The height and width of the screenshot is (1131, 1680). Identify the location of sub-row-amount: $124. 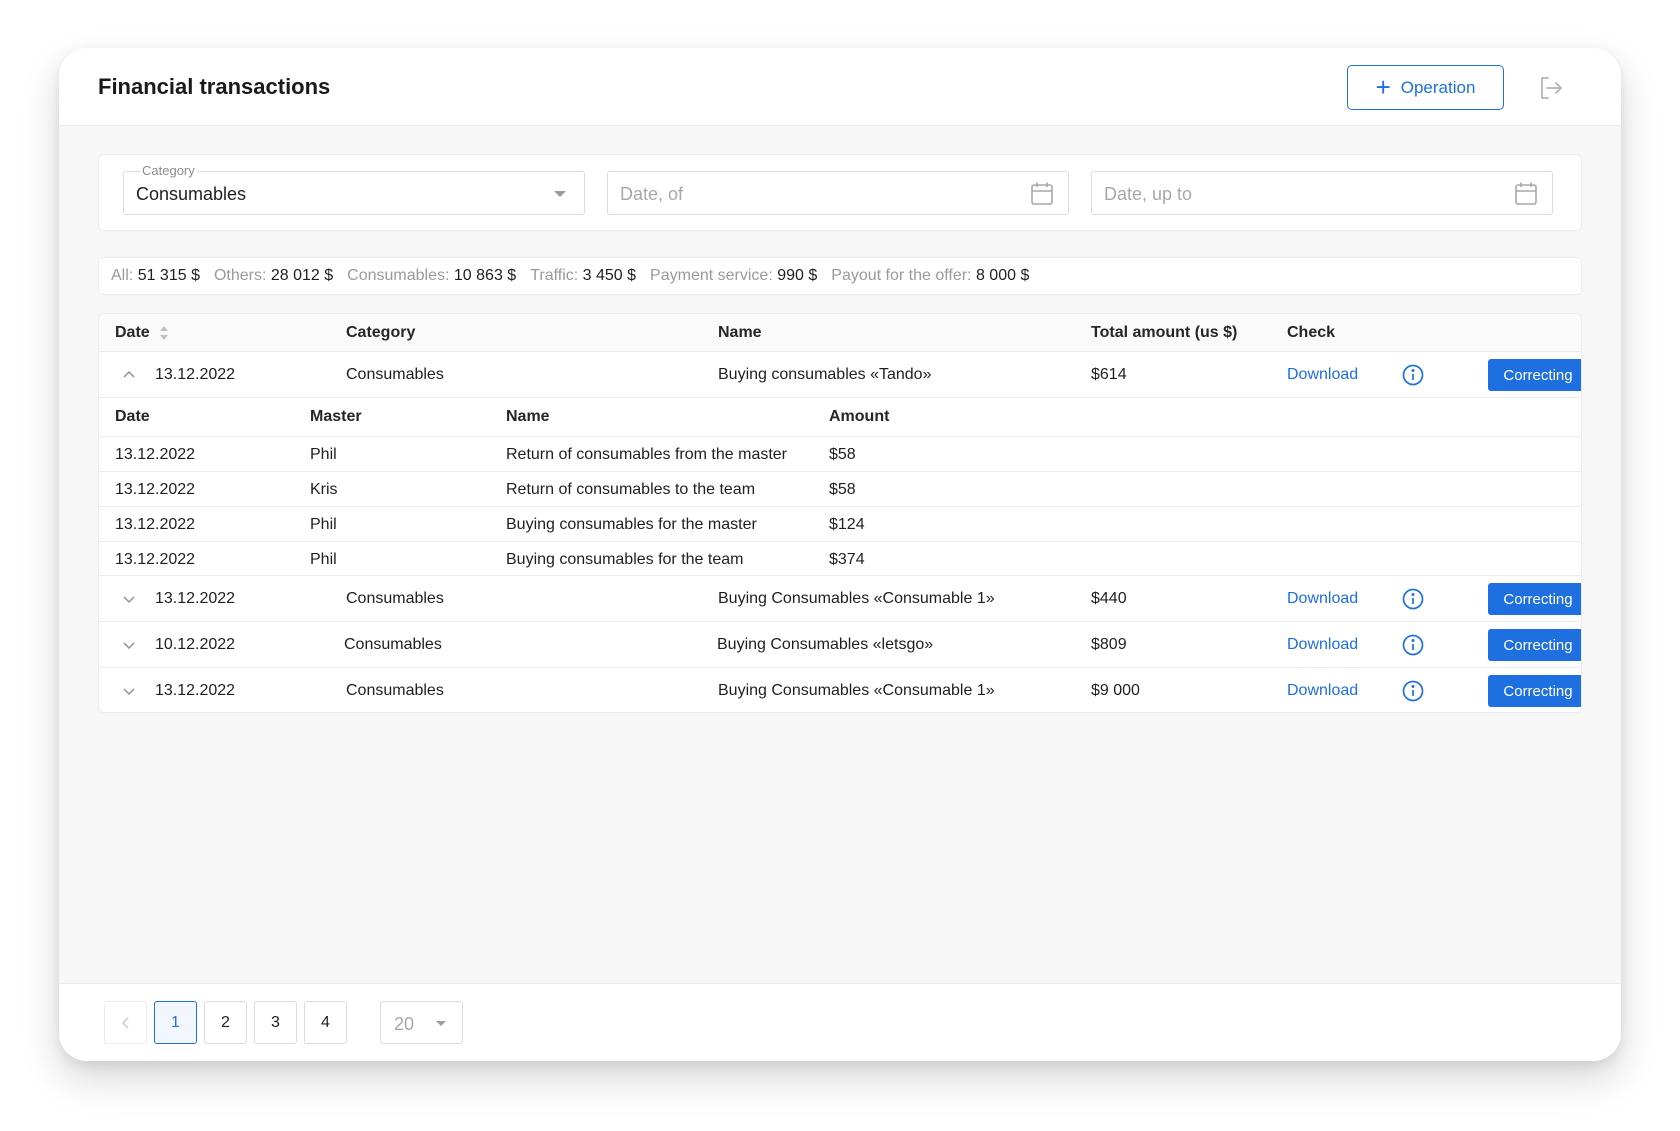
(847, 524).